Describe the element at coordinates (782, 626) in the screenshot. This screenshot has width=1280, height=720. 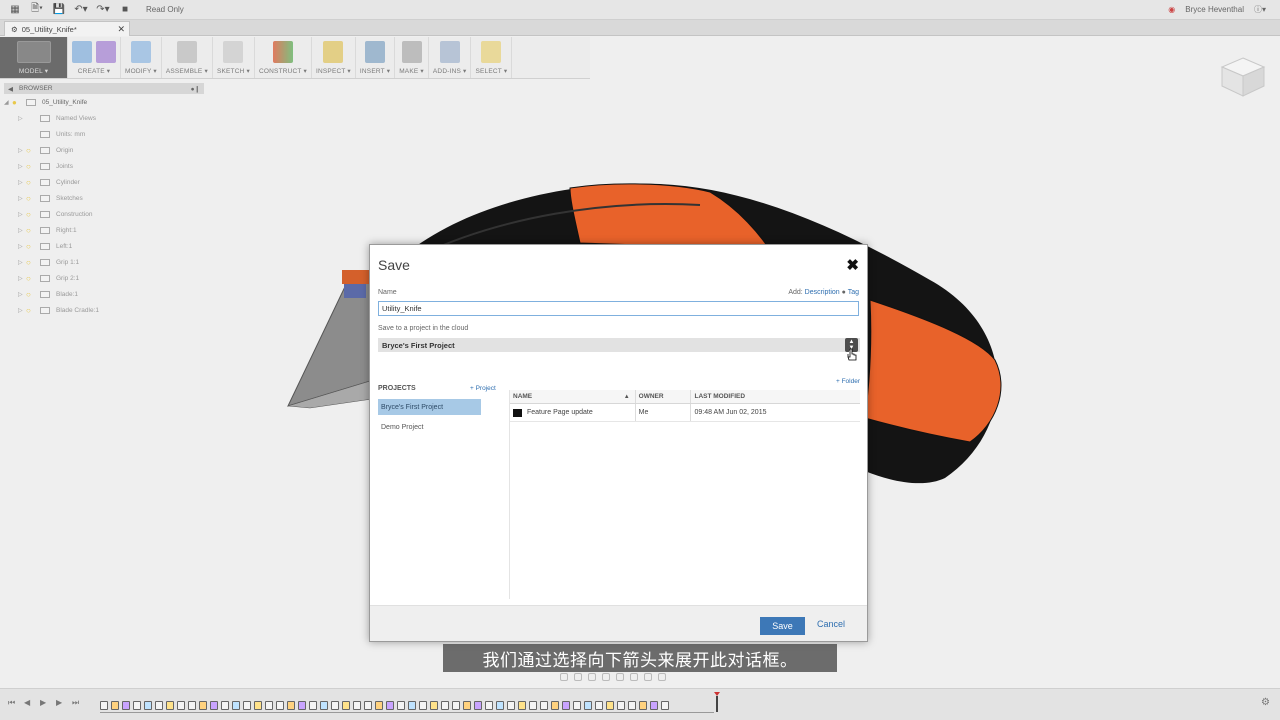
I see `save-button: Save` at that location.